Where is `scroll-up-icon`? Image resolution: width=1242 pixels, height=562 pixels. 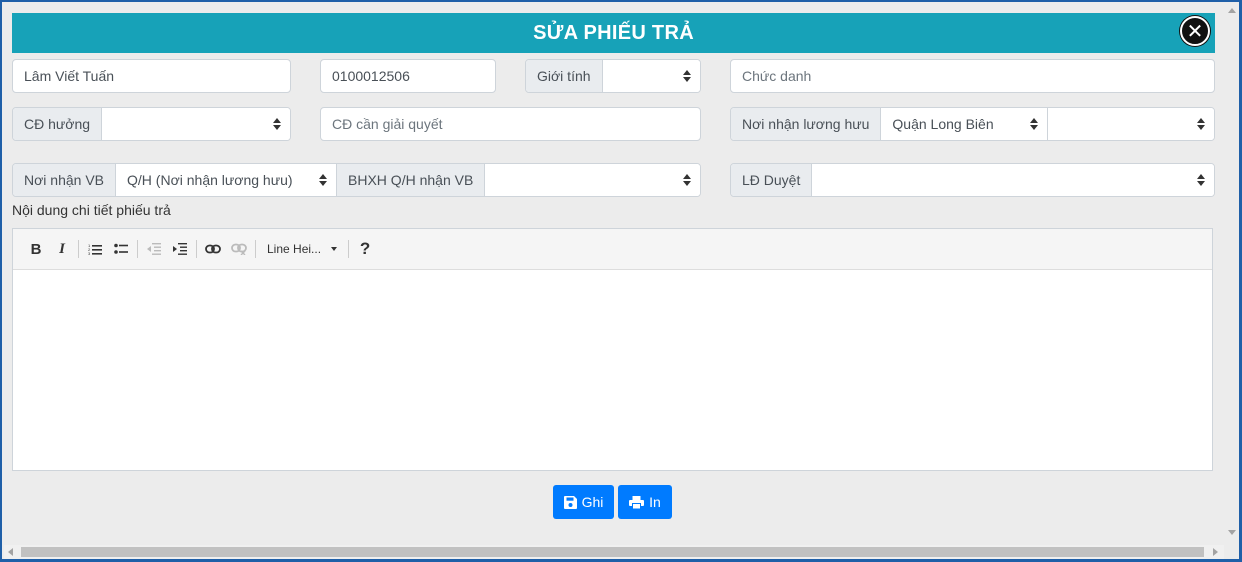 scroll-up-icon is located at coordinates (1232, 10).